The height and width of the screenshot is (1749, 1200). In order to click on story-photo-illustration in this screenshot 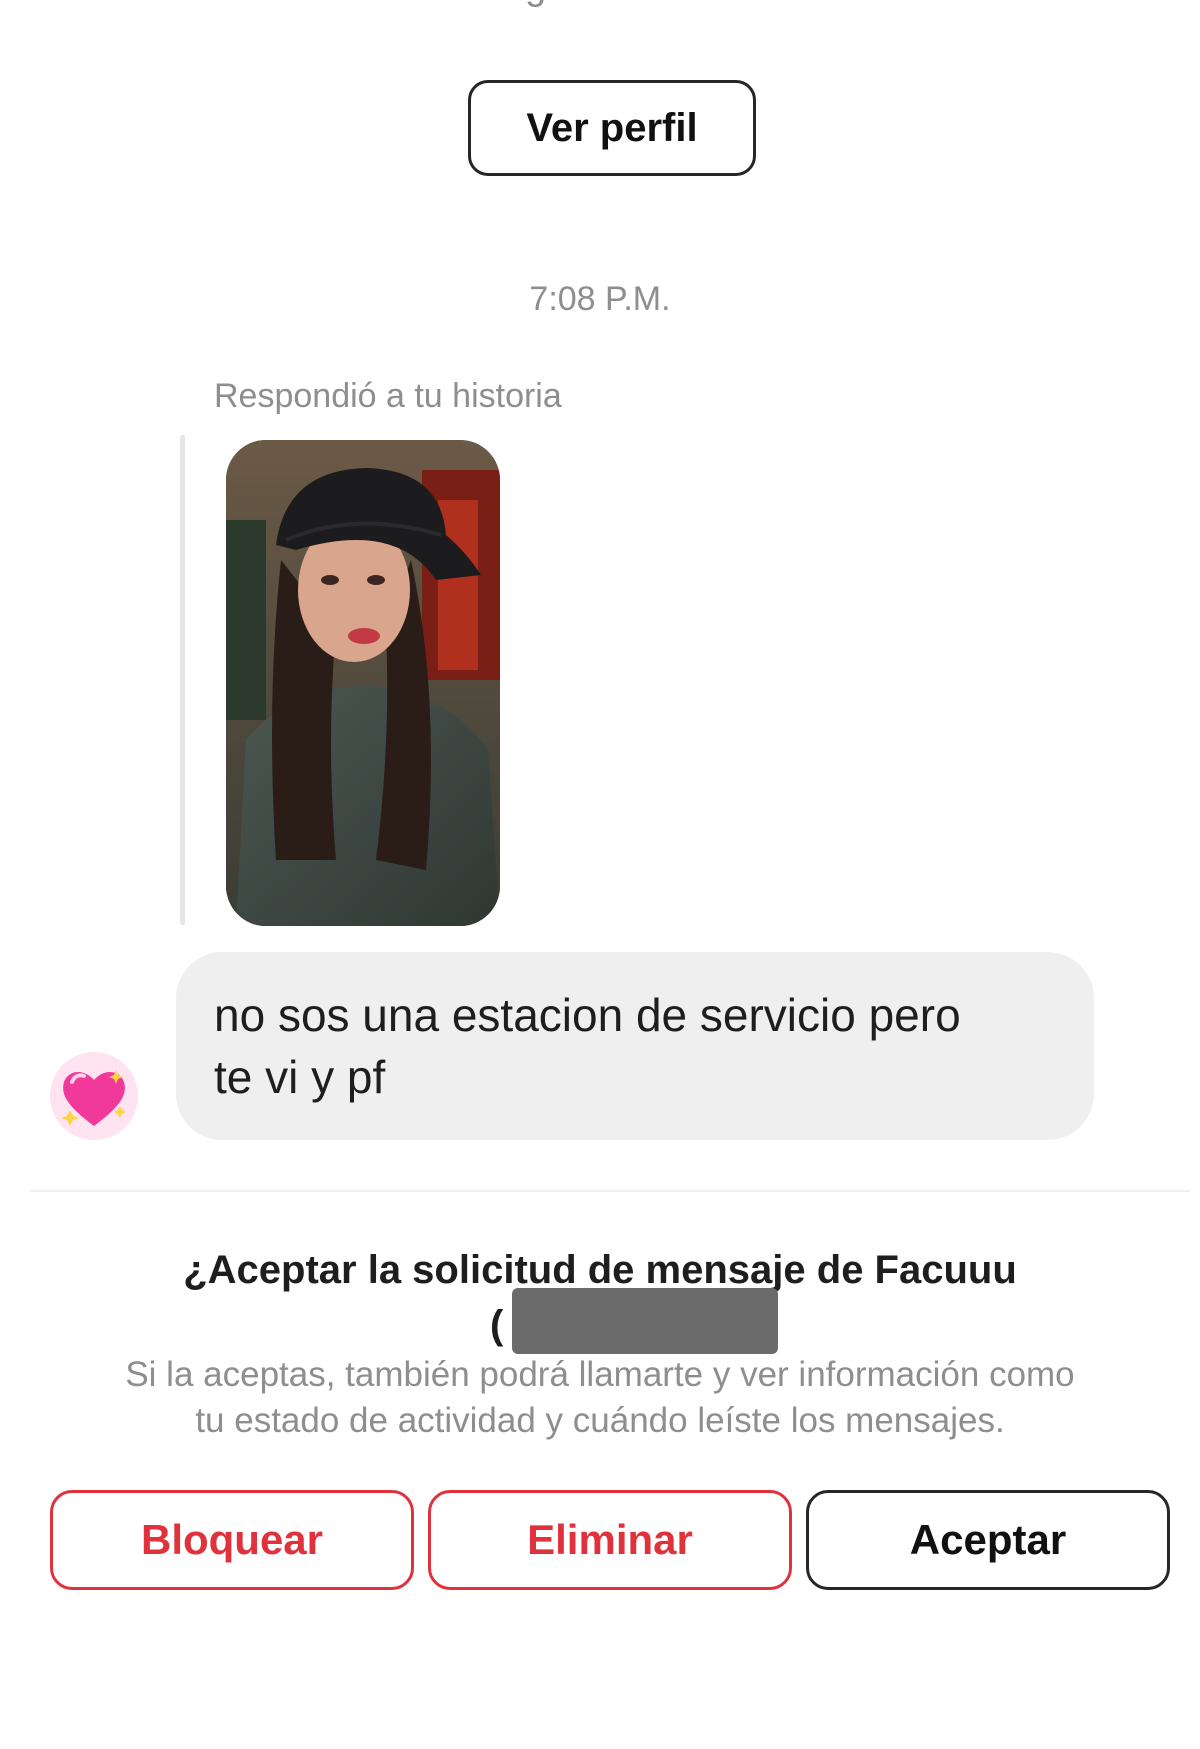, I will do `click(363, 683)`.